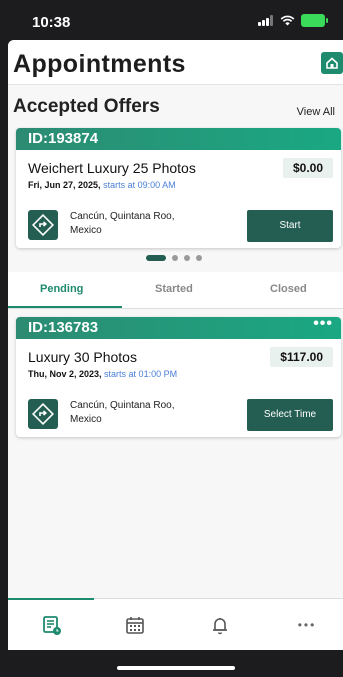  I want to click on home-button, so click(332, 63).